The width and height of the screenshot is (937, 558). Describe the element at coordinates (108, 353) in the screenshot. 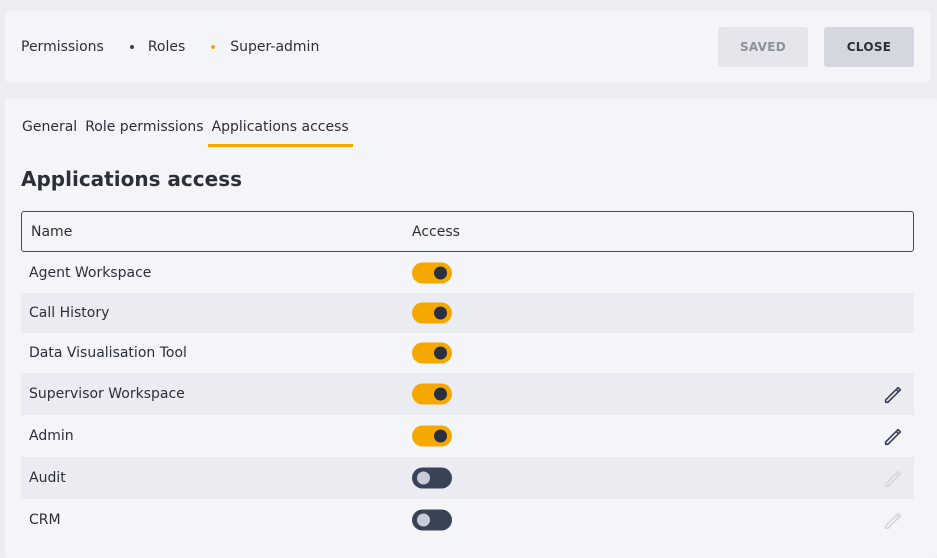

I see `app-name: Data Visualisation Tool` at that location.